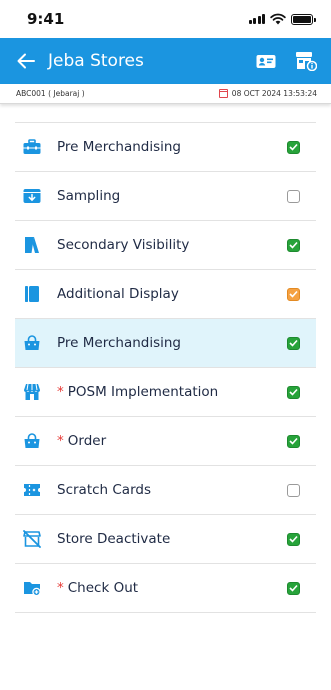 This screenshot has height=690, width=331. Describe the element at coordinates (32, 539) in the screenshot. I see `store-off-icon` at that location.